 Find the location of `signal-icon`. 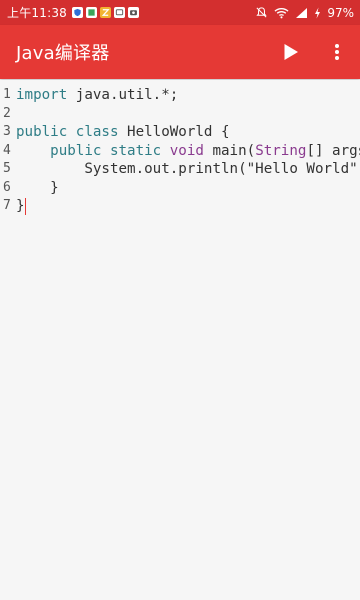

signal-icon is located at coordinates (301, 13).